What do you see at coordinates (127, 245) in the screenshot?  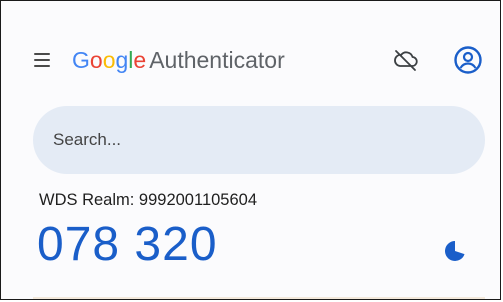 I see `otp-code: 078 320` at bounding box center [127, 245].